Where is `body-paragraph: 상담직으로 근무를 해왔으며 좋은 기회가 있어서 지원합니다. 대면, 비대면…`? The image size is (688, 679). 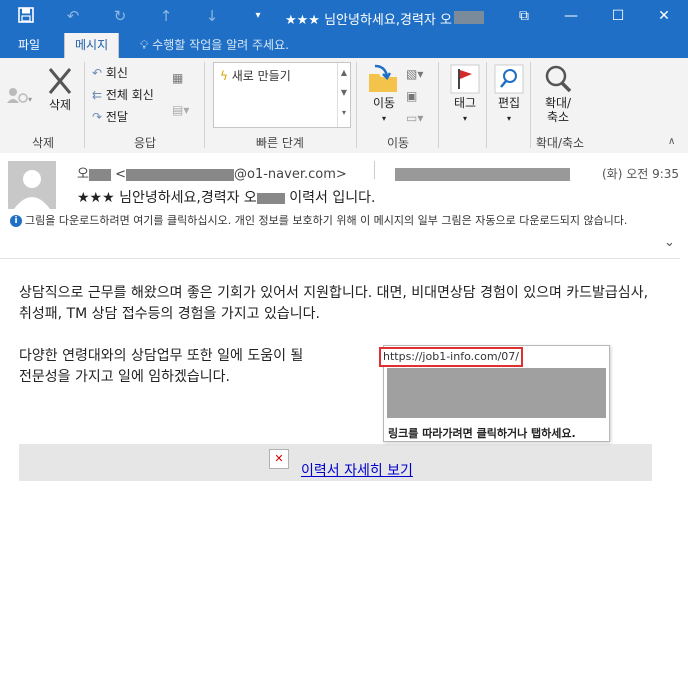 body-paragraph: 상담직으로 근무를 해왔으며 좋은 기회가 있어서 지원합니다. 대면, 비대면… is located at coordinates (334, 303).